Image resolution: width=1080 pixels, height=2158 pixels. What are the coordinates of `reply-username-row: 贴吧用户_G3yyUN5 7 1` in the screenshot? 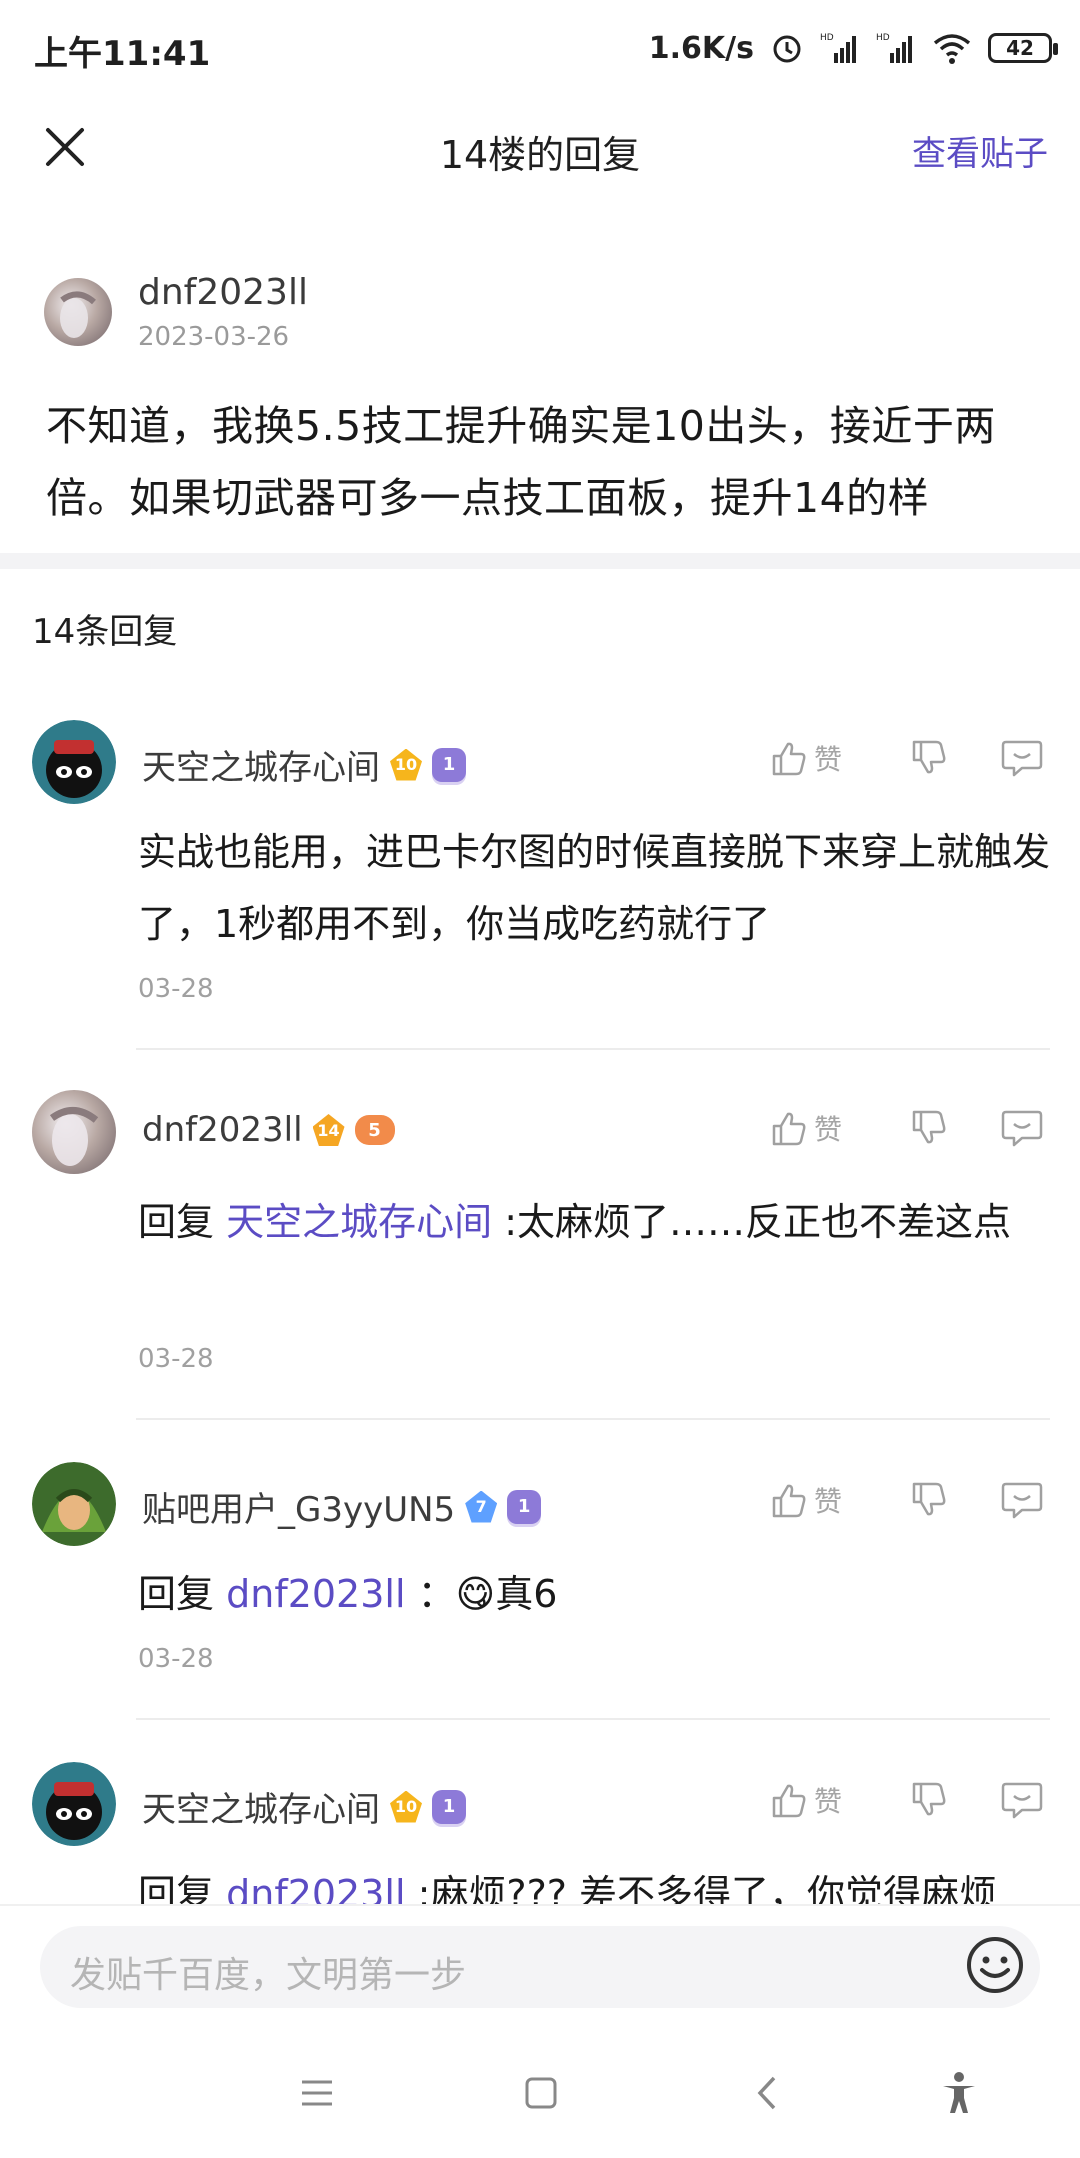 It's located at (342, 1506).